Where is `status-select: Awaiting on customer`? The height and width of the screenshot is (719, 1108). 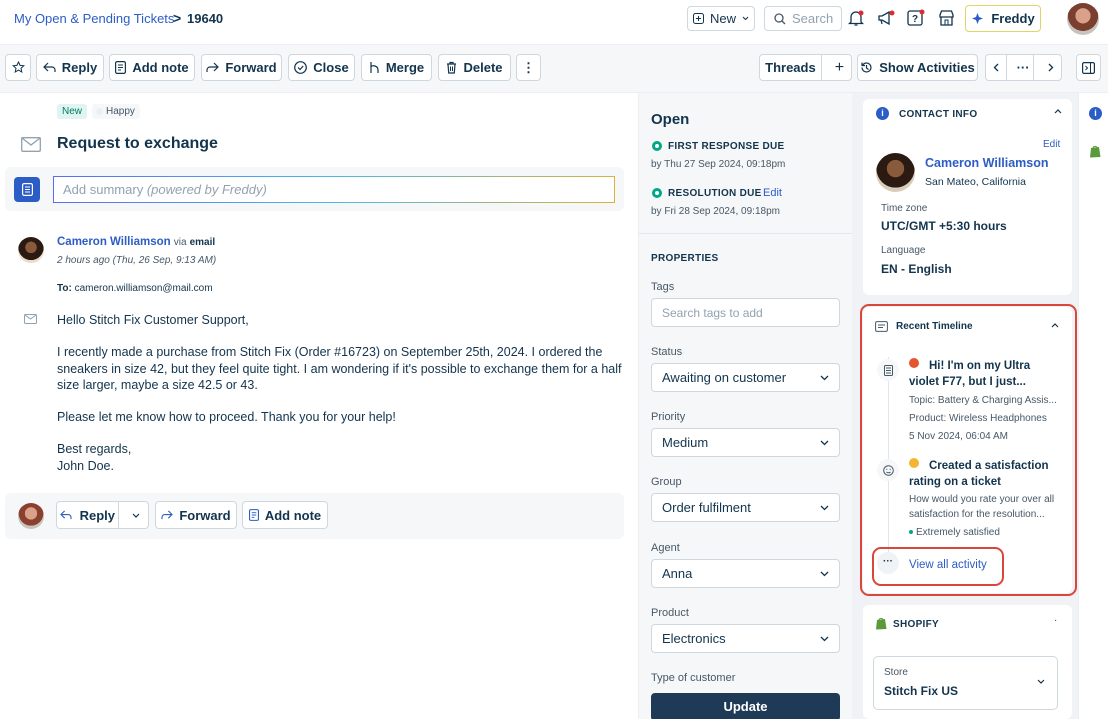 status-select: Awaiting on customer is located at coordinates (745, 377).